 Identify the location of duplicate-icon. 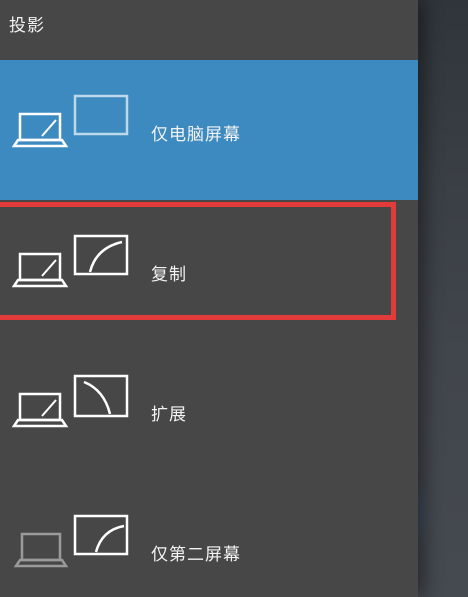
(74, 267).